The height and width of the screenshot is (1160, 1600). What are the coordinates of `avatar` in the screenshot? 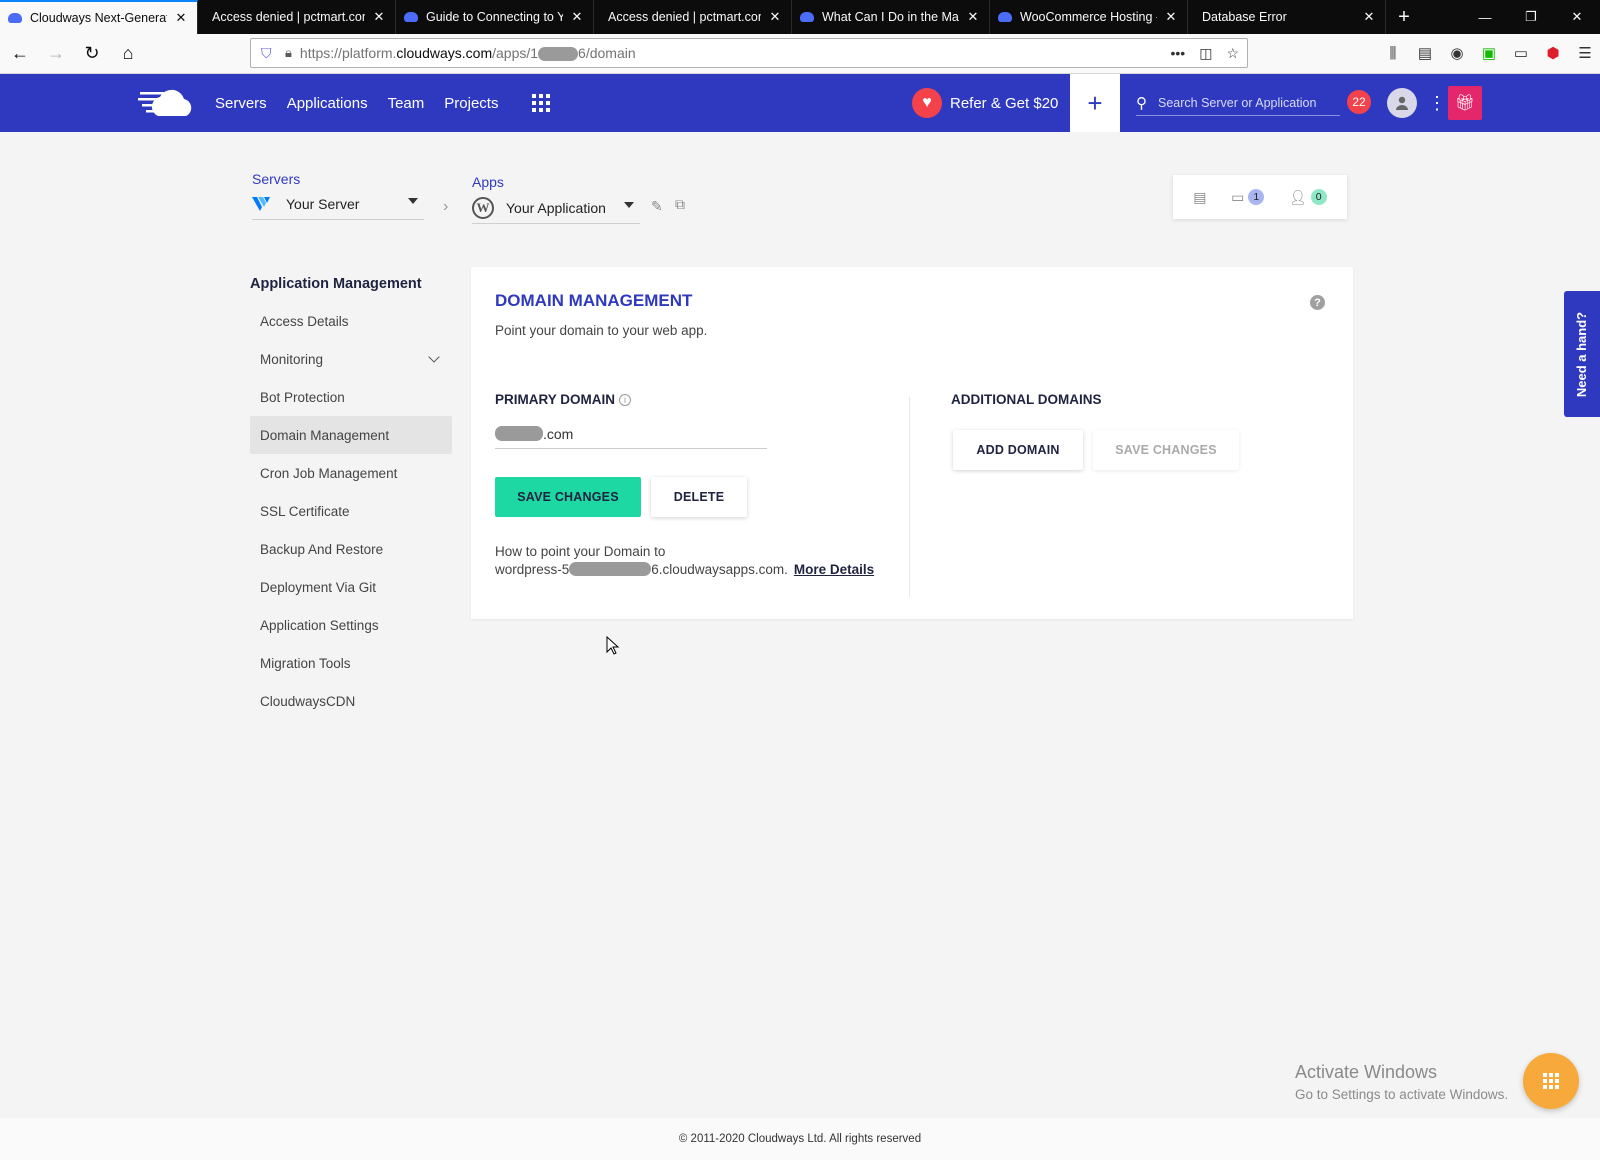 It's located at (1402, 103).